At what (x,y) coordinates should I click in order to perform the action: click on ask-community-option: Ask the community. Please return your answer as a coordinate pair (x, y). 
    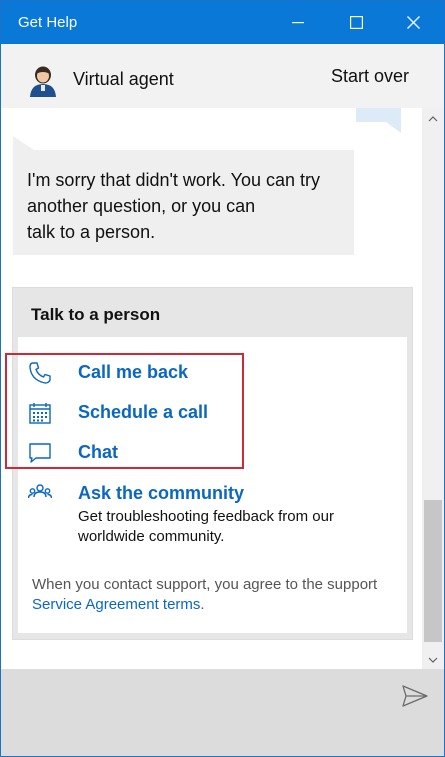
    Looking at the image, I should click on (135, 494).